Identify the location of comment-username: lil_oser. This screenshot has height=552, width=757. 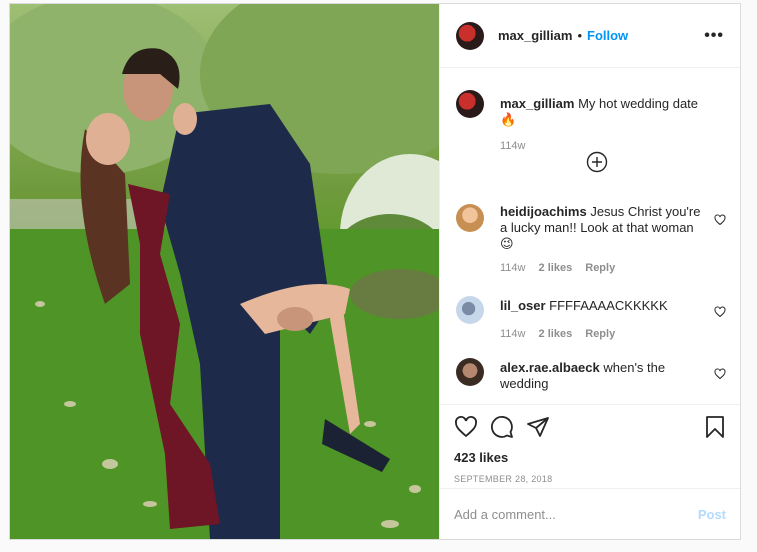
(523, 305).